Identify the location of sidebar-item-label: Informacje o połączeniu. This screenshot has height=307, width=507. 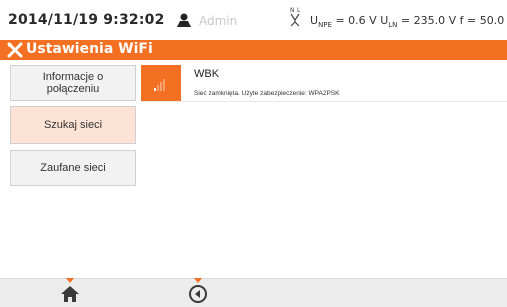
(73, 83).